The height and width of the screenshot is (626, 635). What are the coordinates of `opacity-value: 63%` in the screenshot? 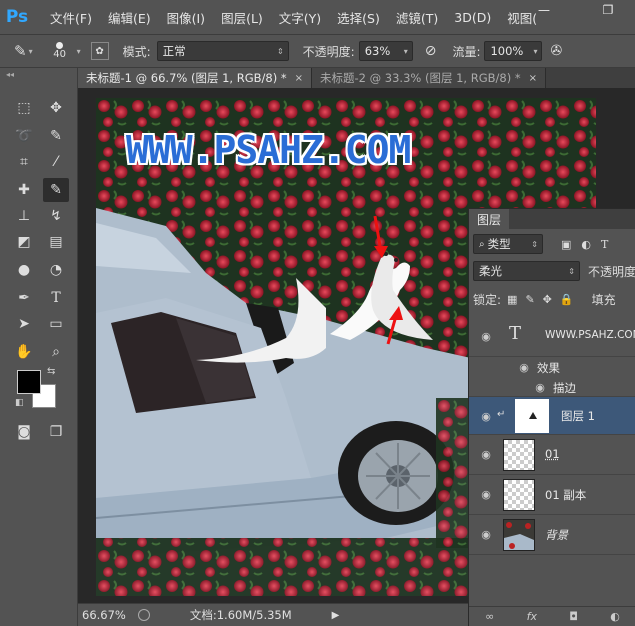 It's located at (377, 51).